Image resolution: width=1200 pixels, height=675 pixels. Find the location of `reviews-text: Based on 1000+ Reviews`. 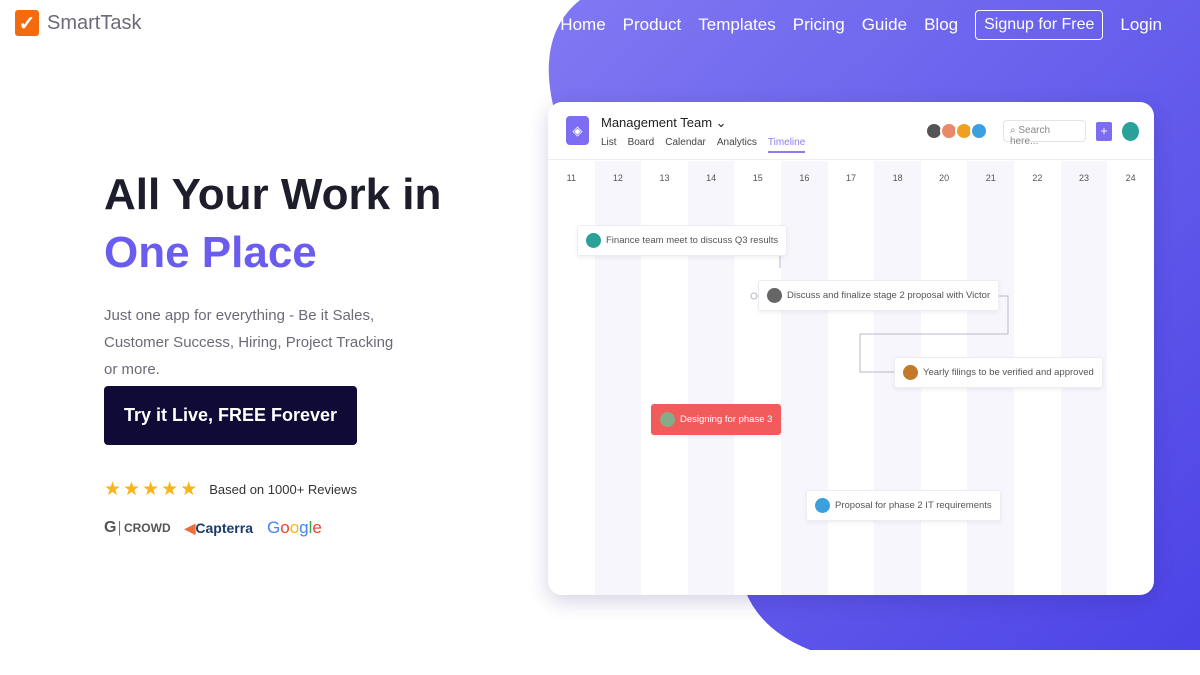

reviews-text: Based on 1000+ Reviews is located at coordinates (283, 489).